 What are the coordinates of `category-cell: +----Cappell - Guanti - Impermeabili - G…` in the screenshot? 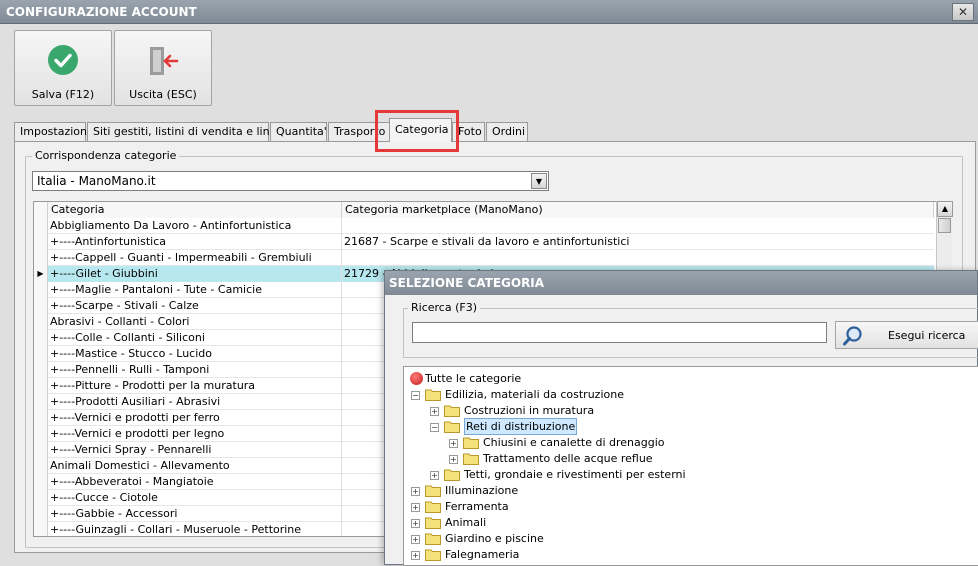 It's located at (195, 258).